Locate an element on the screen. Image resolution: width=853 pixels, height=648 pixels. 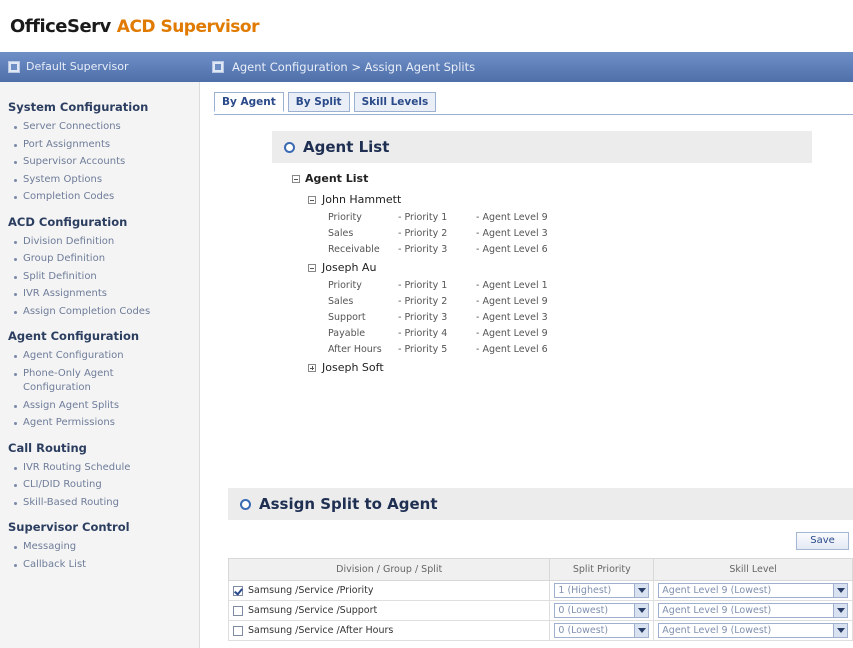
split-priority: - Priority 2 is located at coordinates (423, 301).